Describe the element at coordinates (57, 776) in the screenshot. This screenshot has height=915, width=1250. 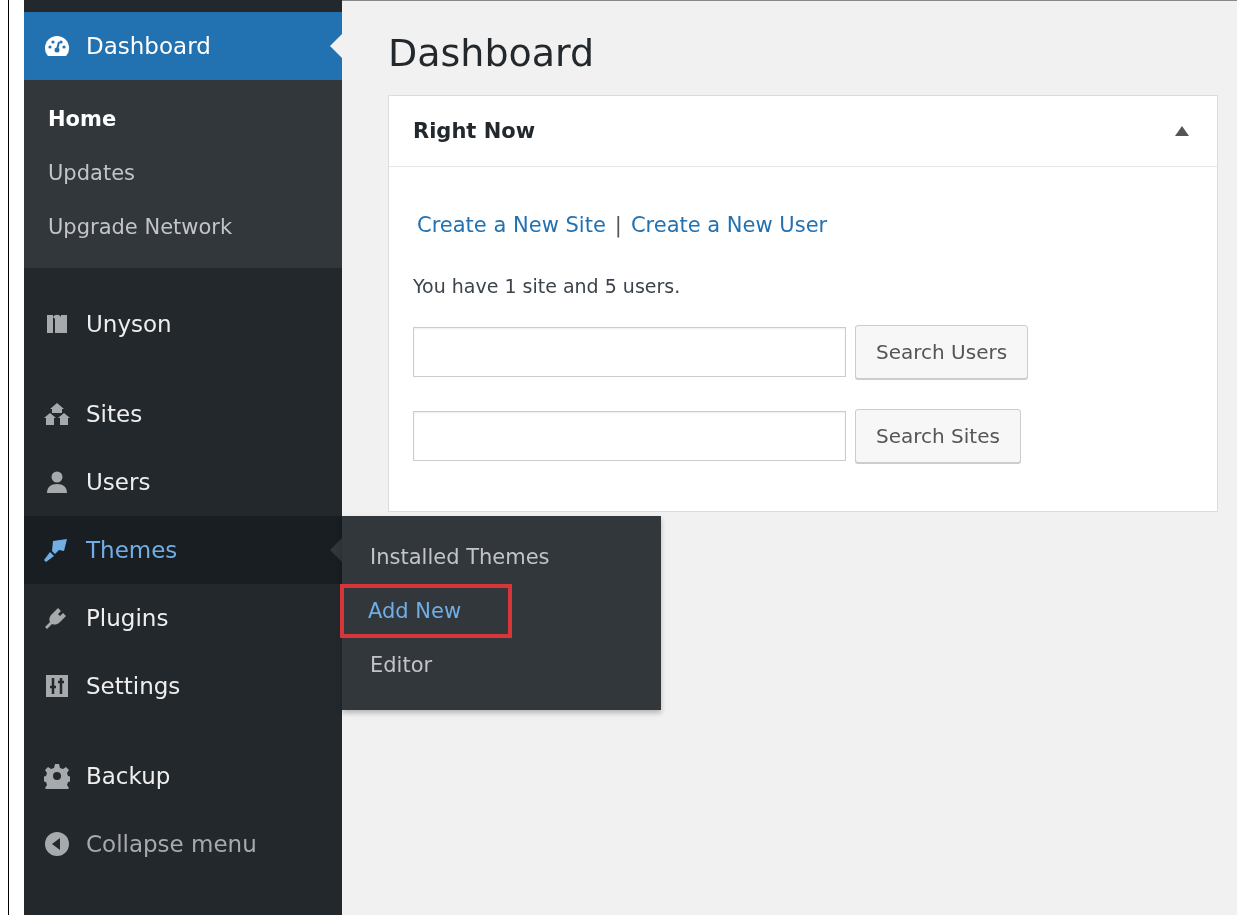
I see `gear-icon` at that location.